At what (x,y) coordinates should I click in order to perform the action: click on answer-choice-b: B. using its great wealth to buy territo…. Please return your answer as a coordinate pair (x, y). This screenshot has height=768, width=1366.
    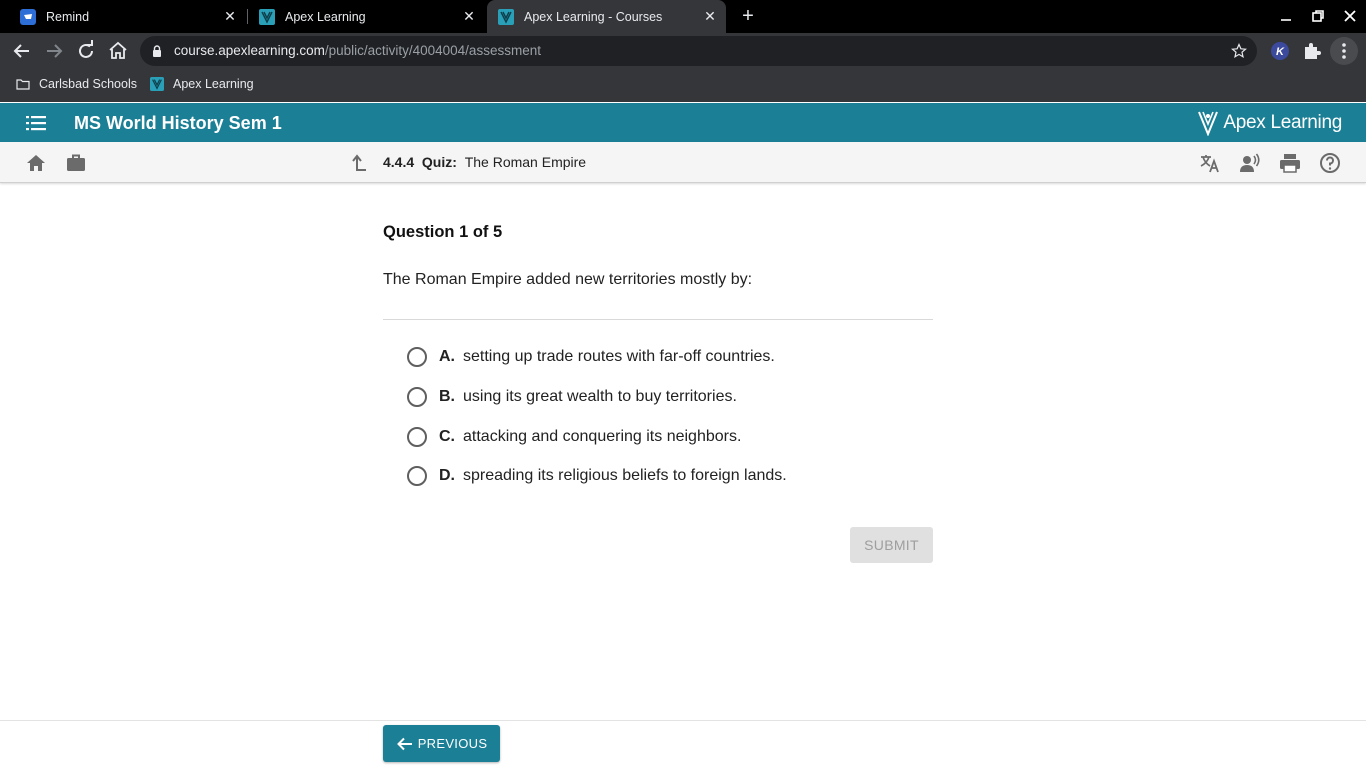
    Looking at the image, I should click on (572, 397).